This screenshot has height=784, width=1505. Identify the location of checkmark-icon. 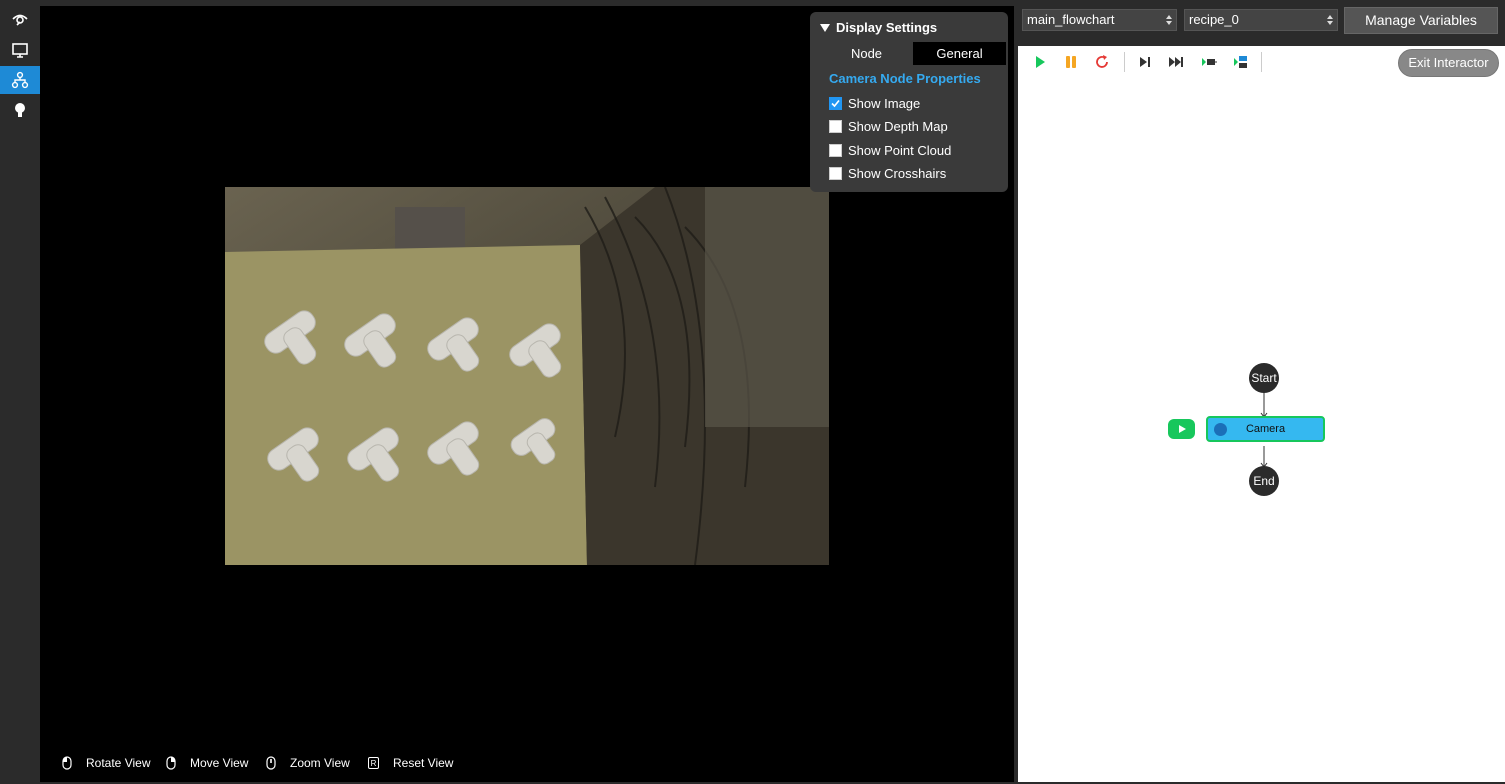
(835, 103).